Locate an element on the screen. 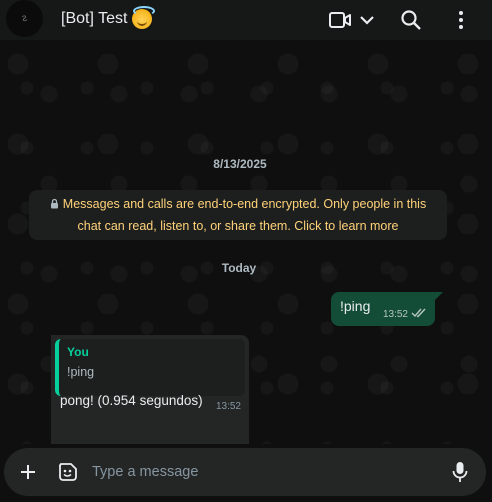 The height and width of the screenshot is (502, 492). chat-title: [Bot] Test is located at coordinates (94, 18).